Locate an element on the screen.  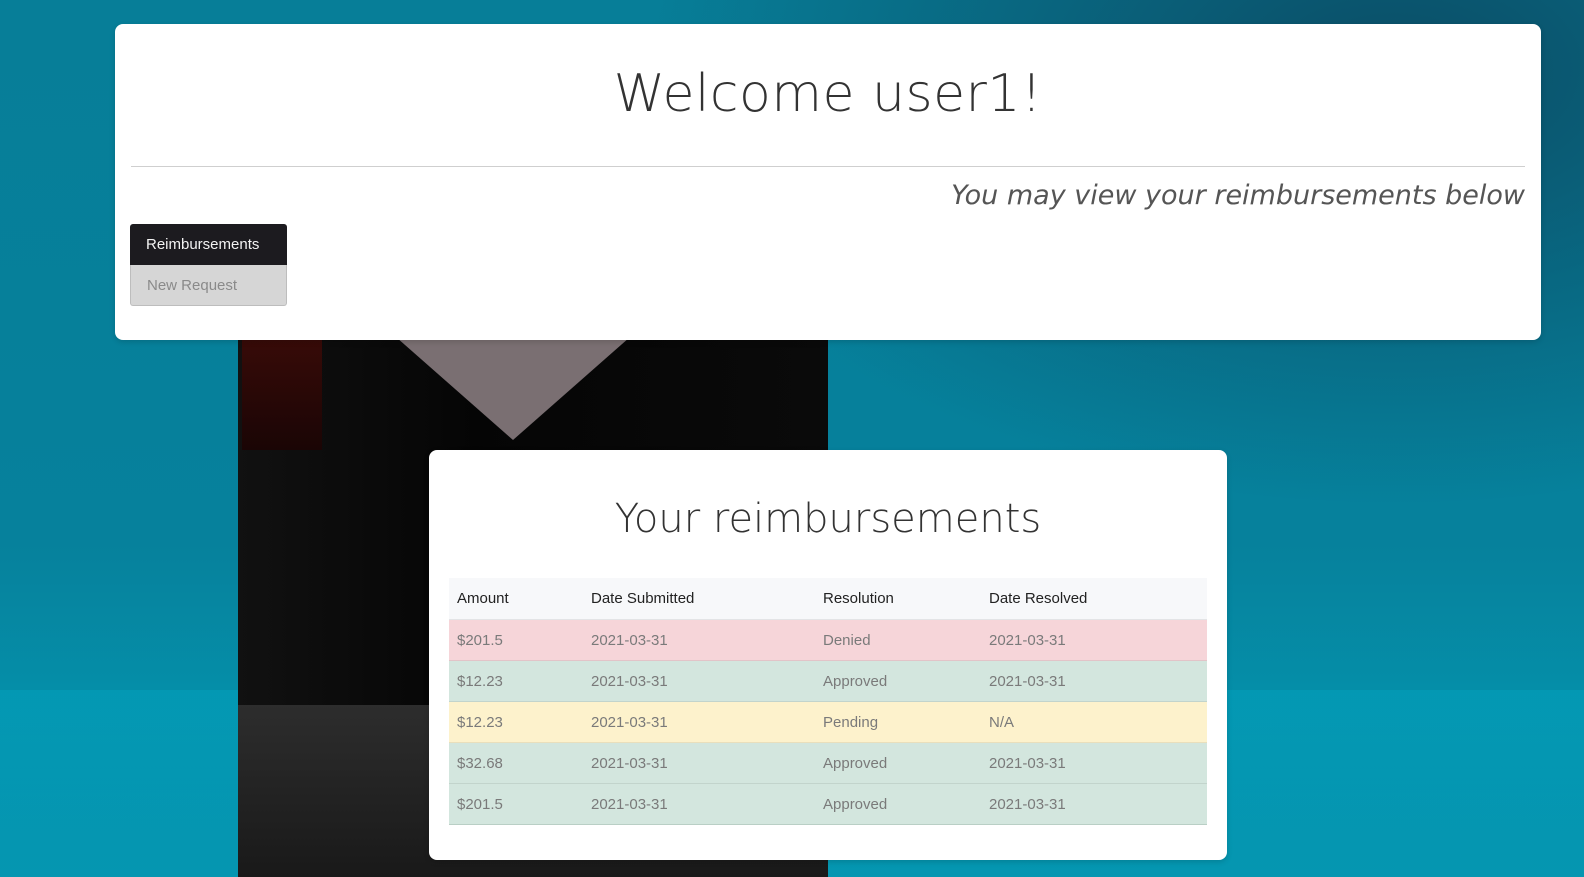
column-header-resolution: Resolution is located at coordinates (898, 599).